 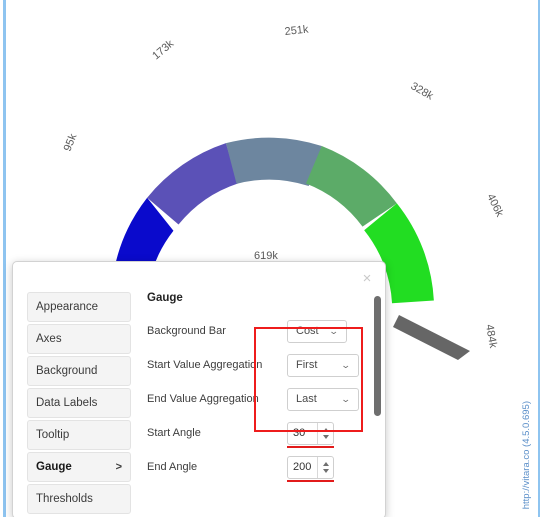 I want to click on pane-scrollbar-thumb, so click(x=377, y=356).